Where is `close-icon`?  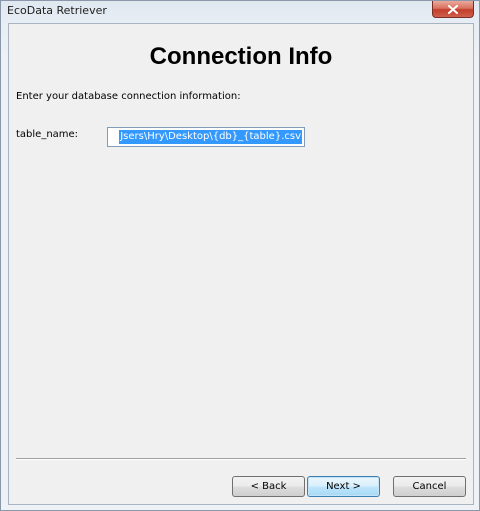
close-icon is located at coordinates (453, 9).